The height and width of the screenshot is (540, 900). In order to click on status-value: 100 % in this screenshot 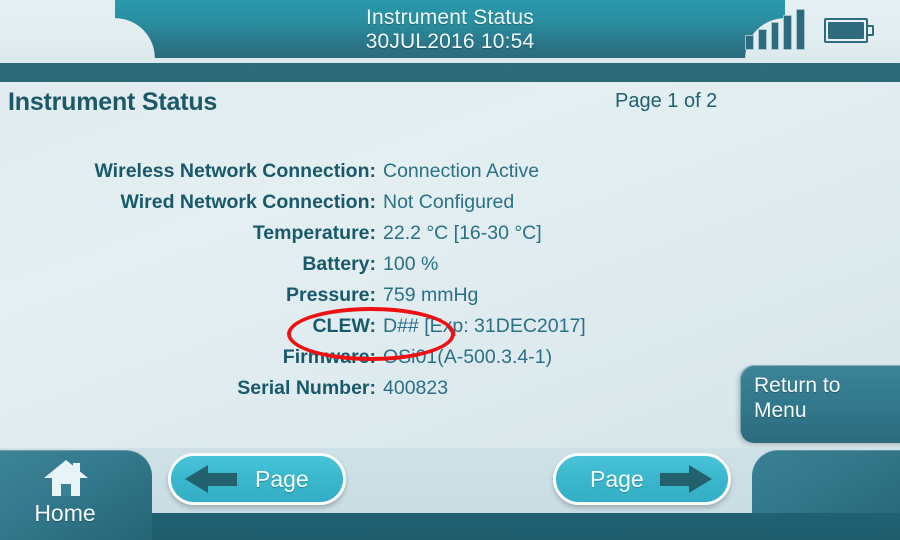, I will do `click(411, 264)`.